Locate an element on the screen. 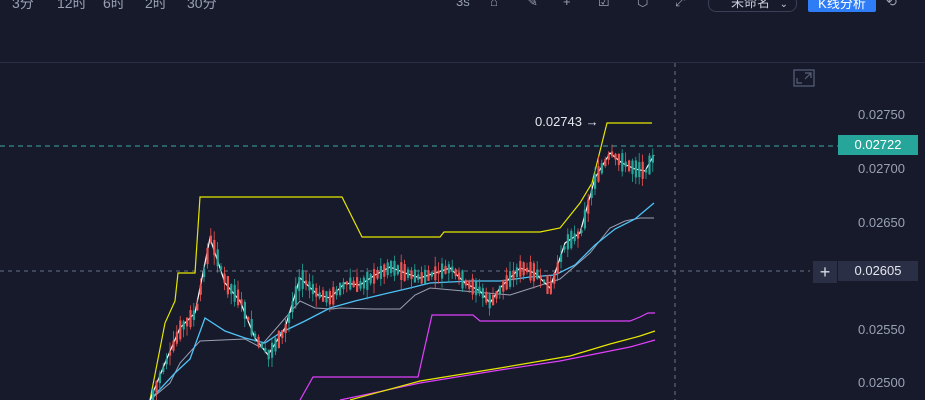 Image resolution: width=925 pixels, height=400 pixels. settings-hex-icon: ⬡ is located at coordinates (642, 5).